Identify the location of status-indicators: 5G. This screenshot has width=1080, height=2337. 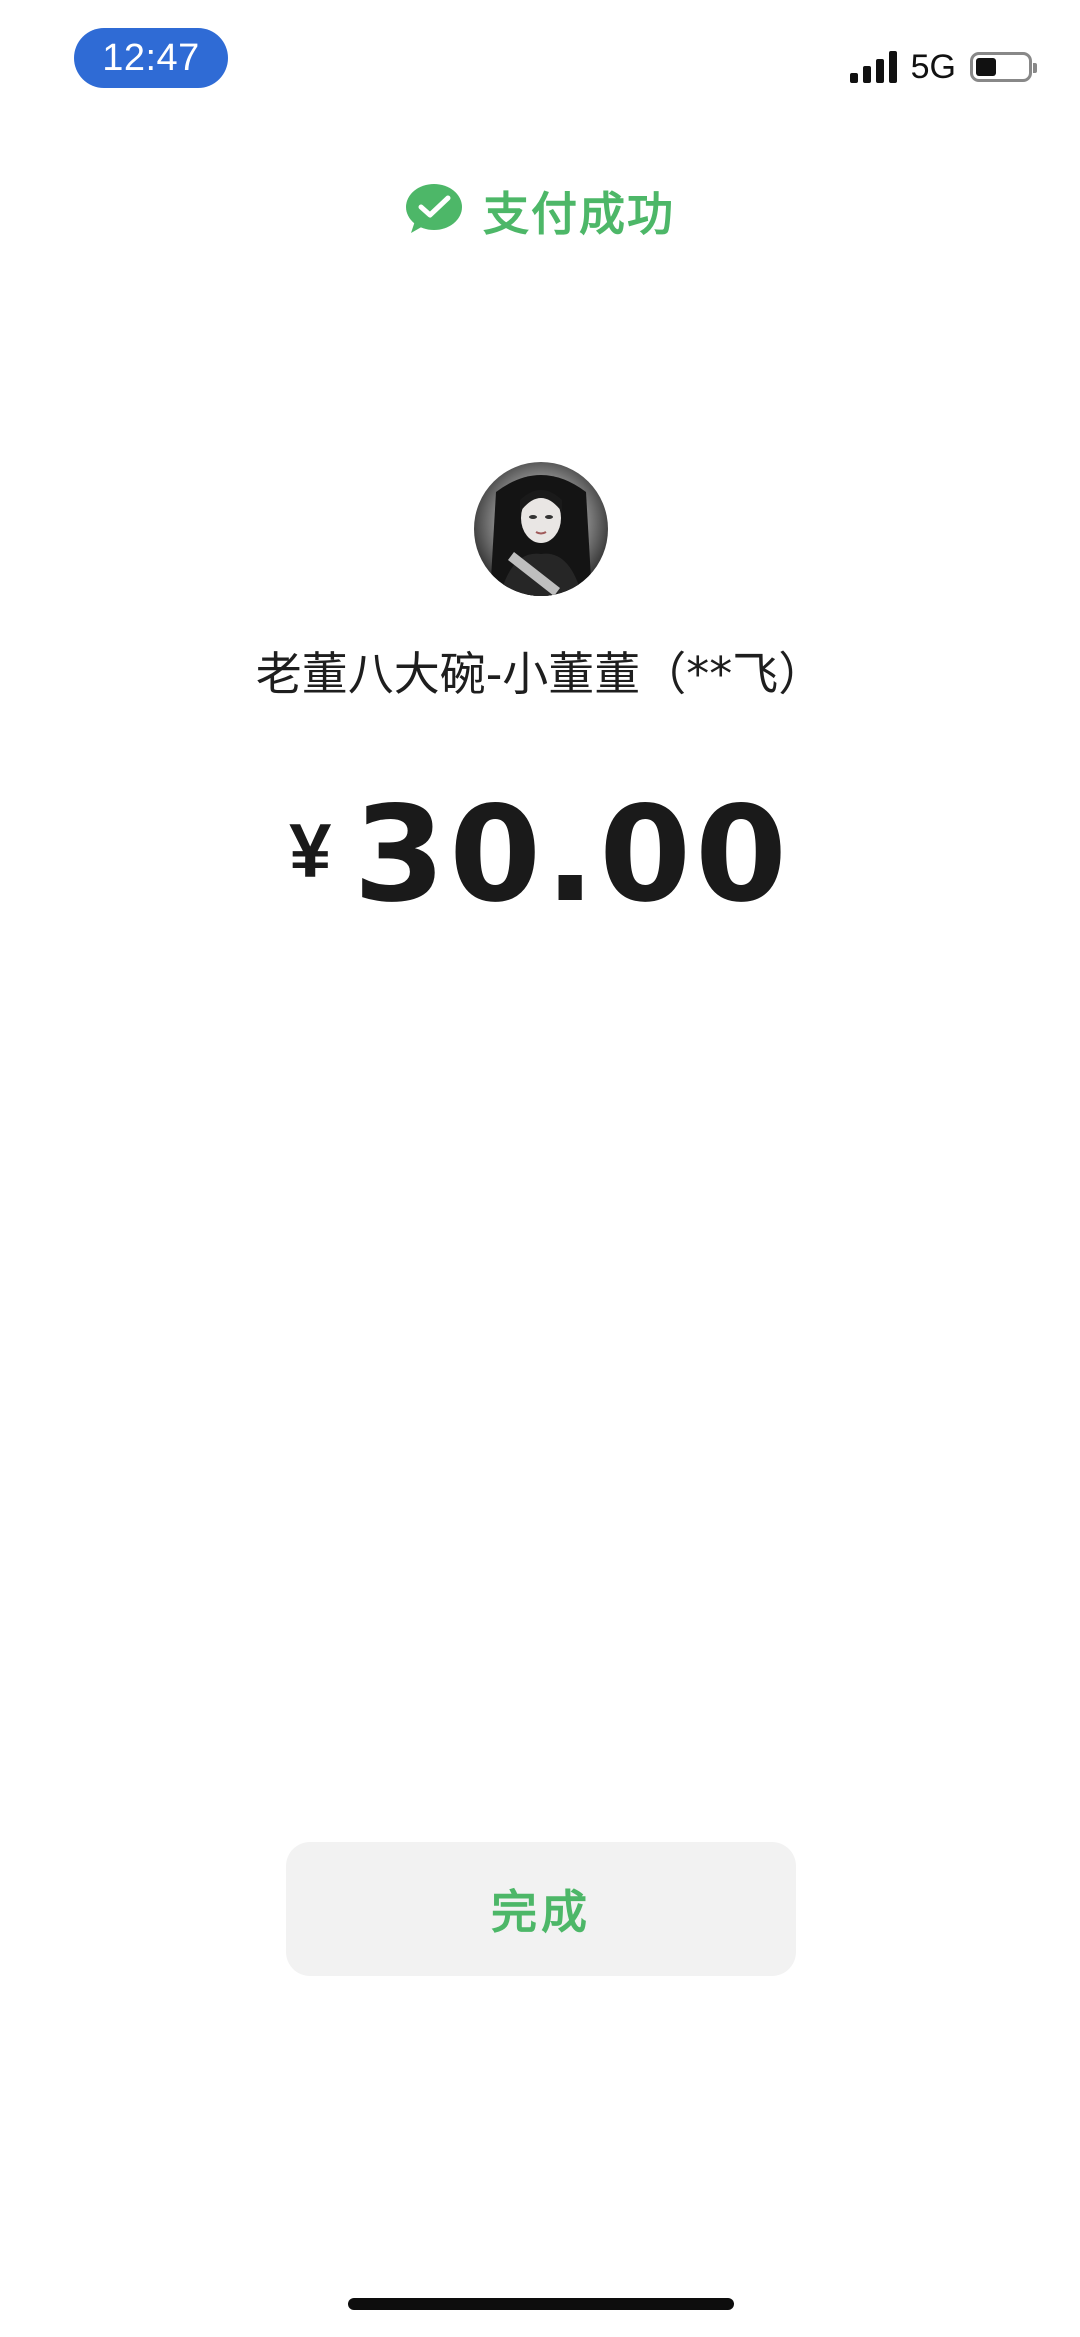
(943, 67).